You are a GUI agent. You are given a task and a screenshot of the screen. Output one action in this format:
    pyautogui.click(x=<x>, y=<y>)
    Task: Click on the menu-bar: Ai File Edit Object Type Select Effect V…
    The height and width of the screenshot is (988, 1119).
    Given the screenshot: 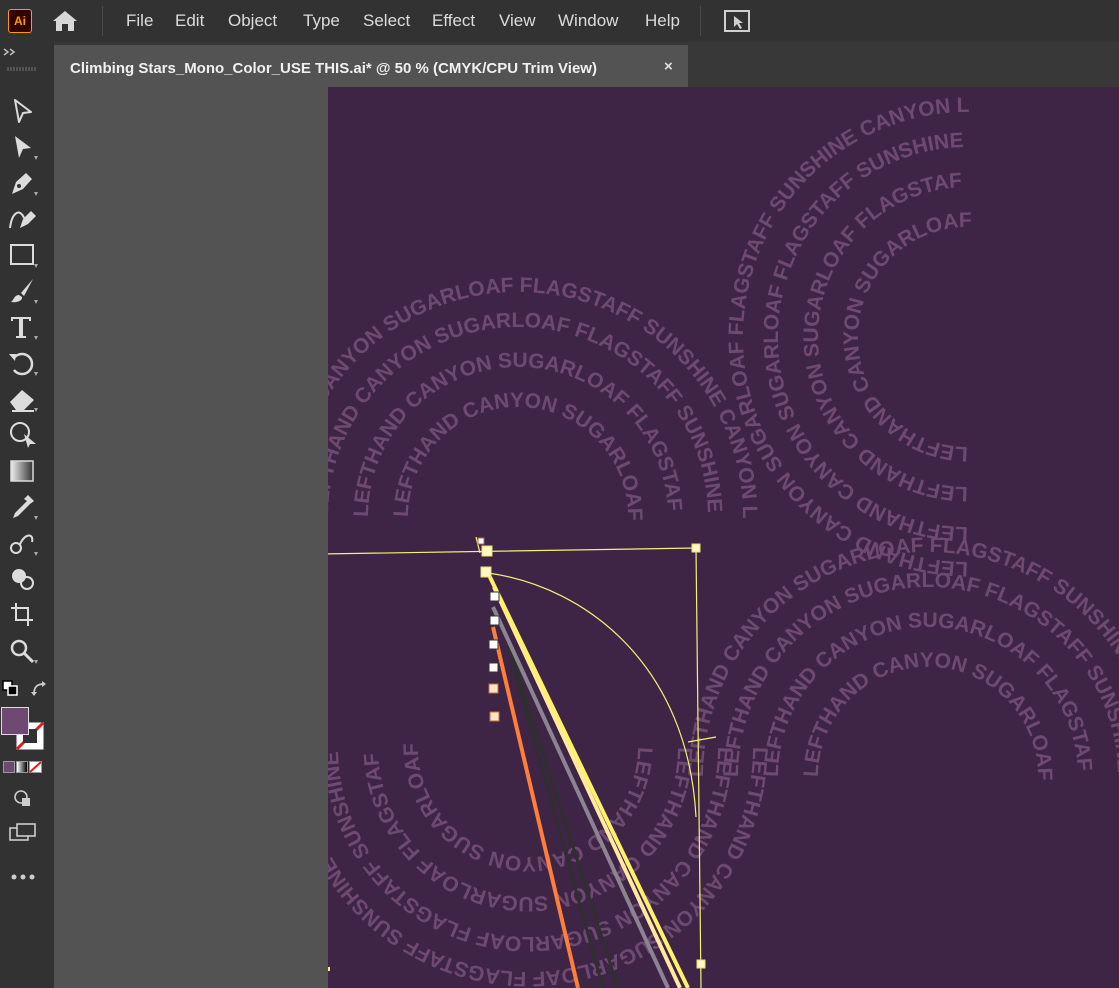 What is the action you would take?
    pyautogui.click(x=559, y=21)
    